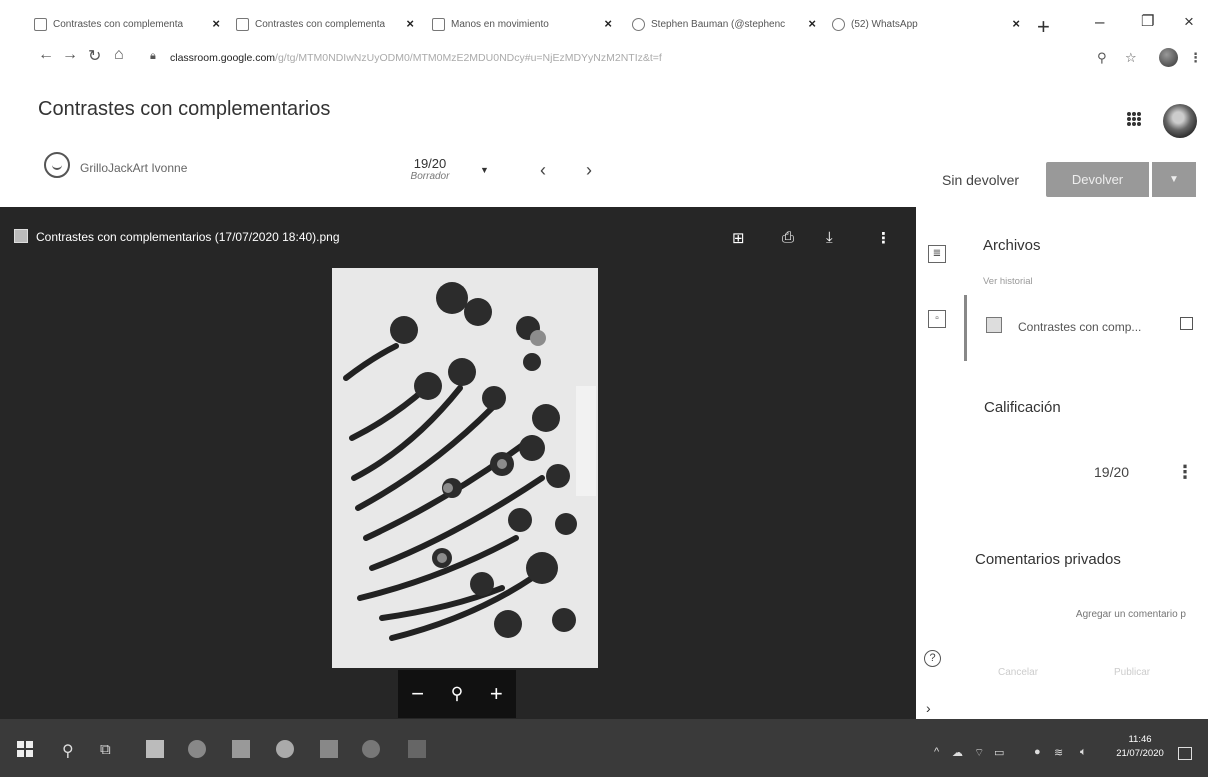 This screenshot has width=1208, height=777. Describe the element at coordinates (1099, 22) in the screenshot. I see `minimize-icon: –` at that location.